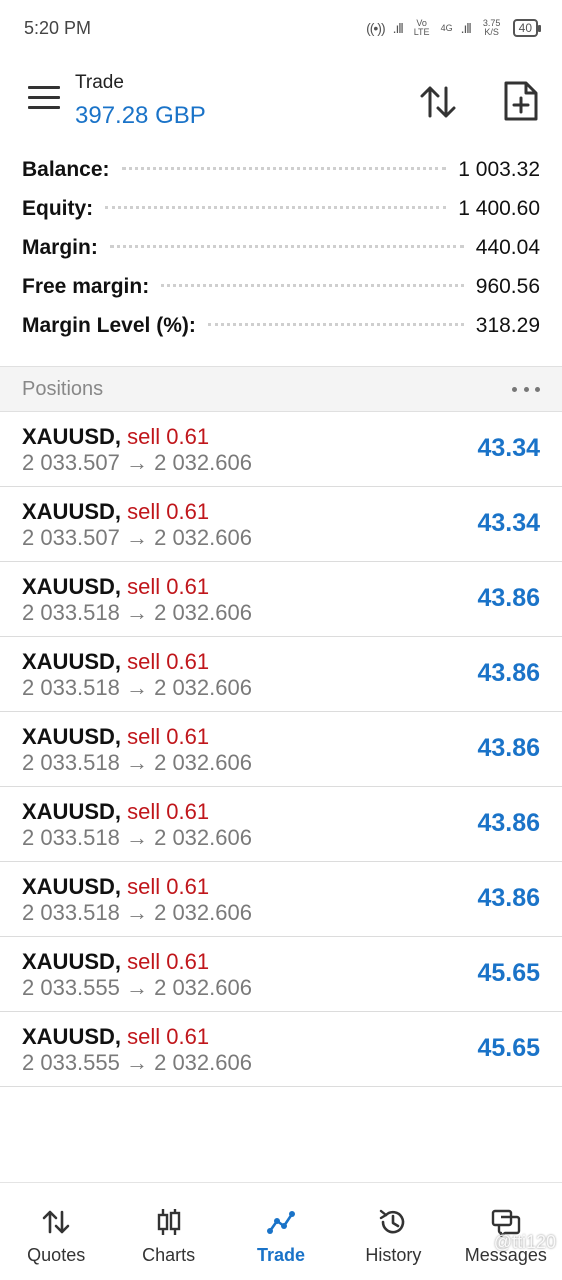 Image resolution: width=562 pixels, height=1280 pixels. Describe the element at coordinates (454, 27) in the screenshot. I see `status-icons: ((•)) .ıll Vo LTE 4G .ıll 3.75 K/S 40` at that location.